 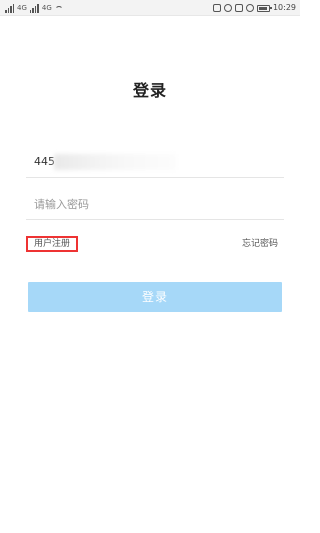 What do you see at coordinates (44, 161) in the screenshot?
I see `account-value: 445` at bounding box center [44, 161].